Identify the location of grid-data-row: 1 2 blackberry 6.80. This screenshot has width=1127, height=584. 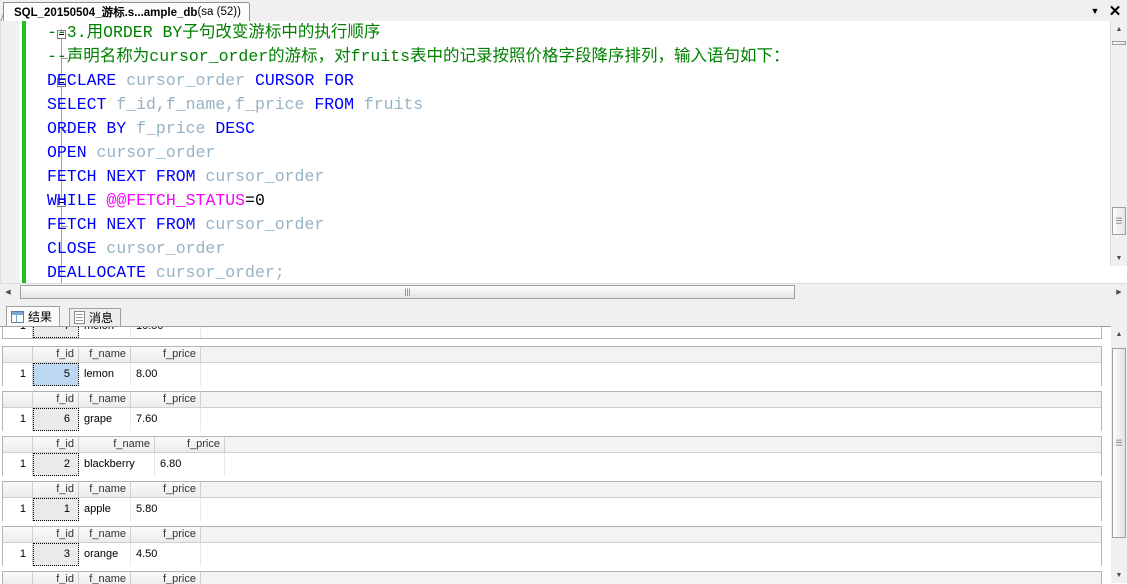
(552, 464).